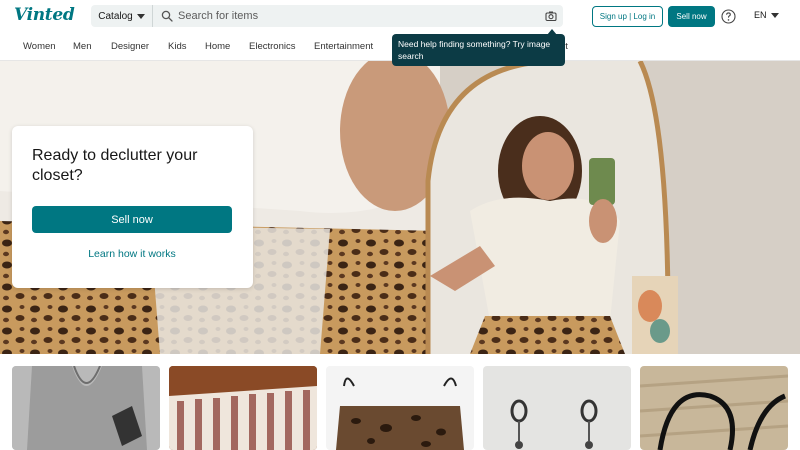 Image resolution: width=800 pixels, height=450 pixels. What do you see at coordinates (177, 46) in the screenshot?
I see `nav-item-kids: Kids` at bounding box center [177, 46].